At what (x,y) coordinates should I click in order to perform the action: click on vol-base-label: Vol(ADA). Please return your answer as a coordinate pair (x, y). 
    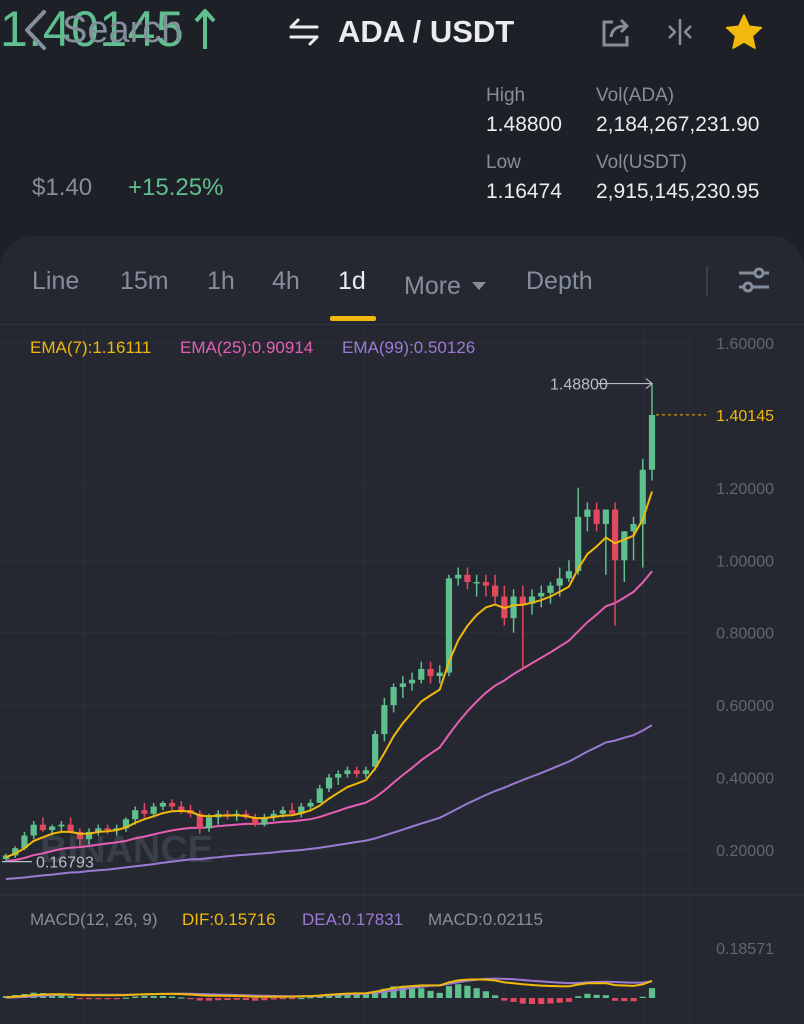
    Looking at the image, I should click on (635, 95).